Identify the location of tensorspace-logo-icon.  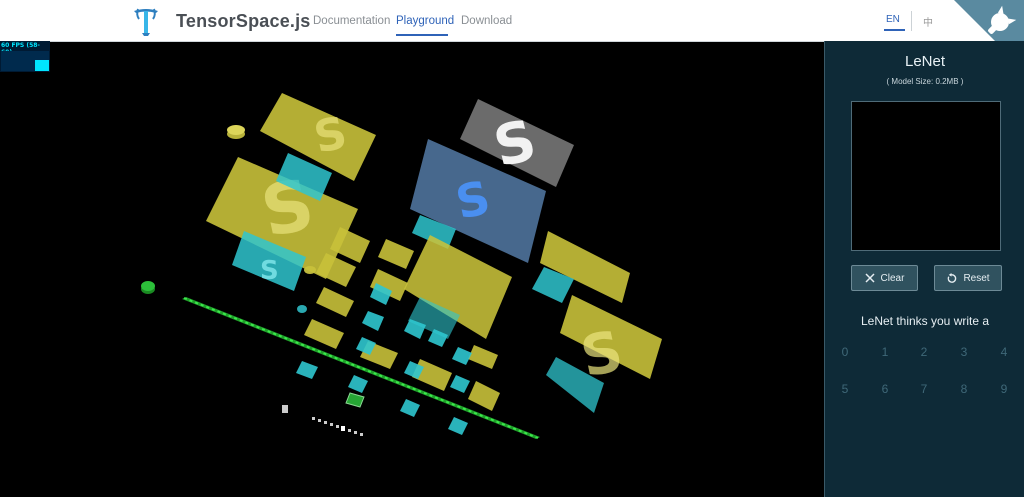
(146, 21).